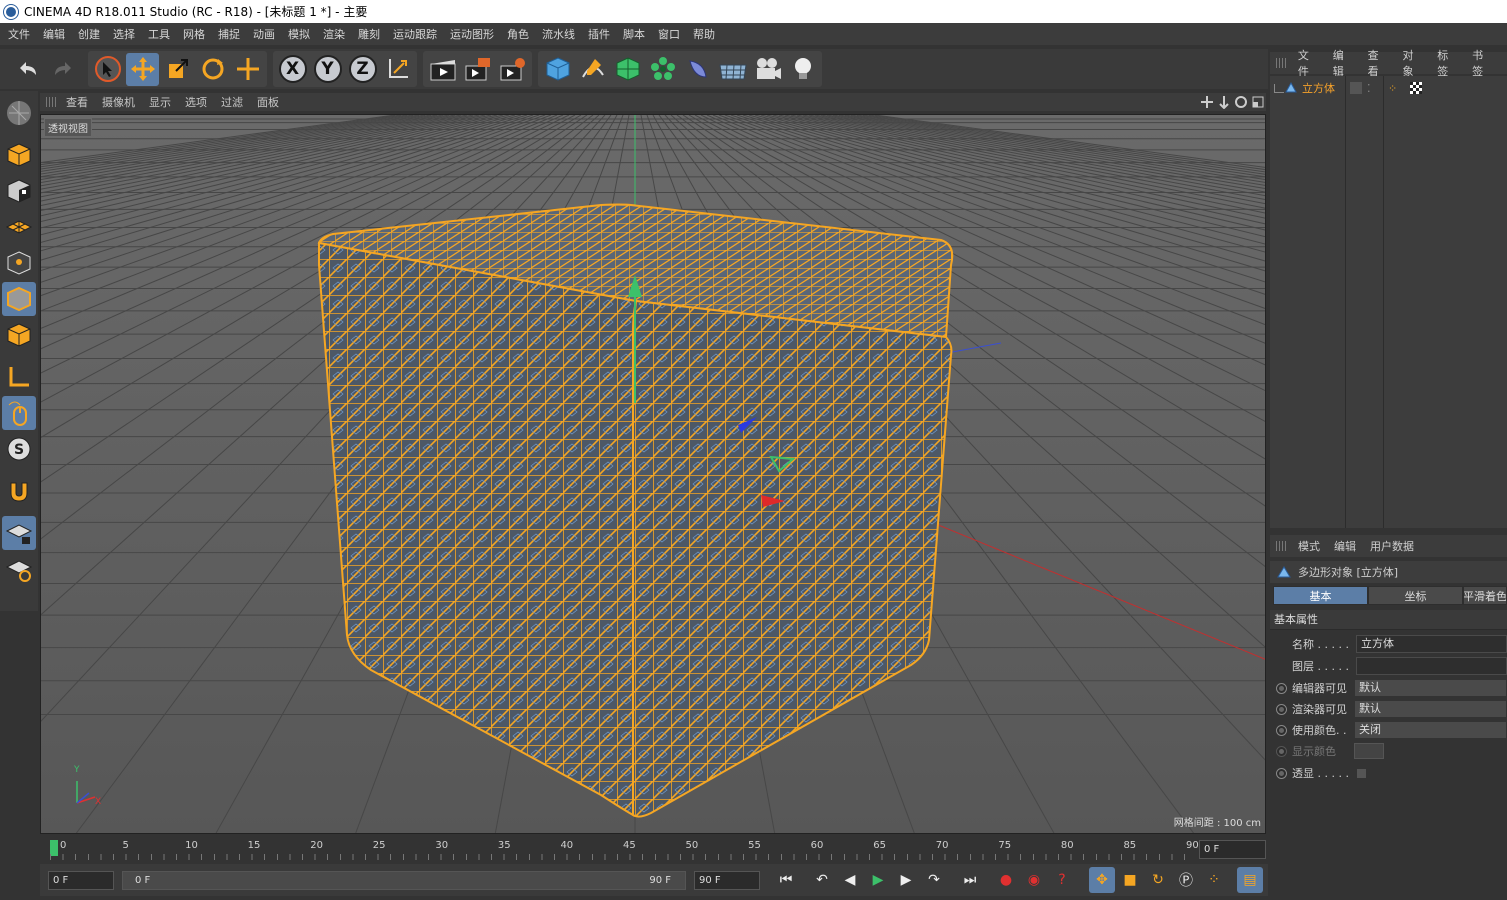 The height and width of the screenshot is (900, 1507). What do you see at coordinates (512, 69) in the screenshot?
I see `render-settings-button` at bounding box center [512, 69].